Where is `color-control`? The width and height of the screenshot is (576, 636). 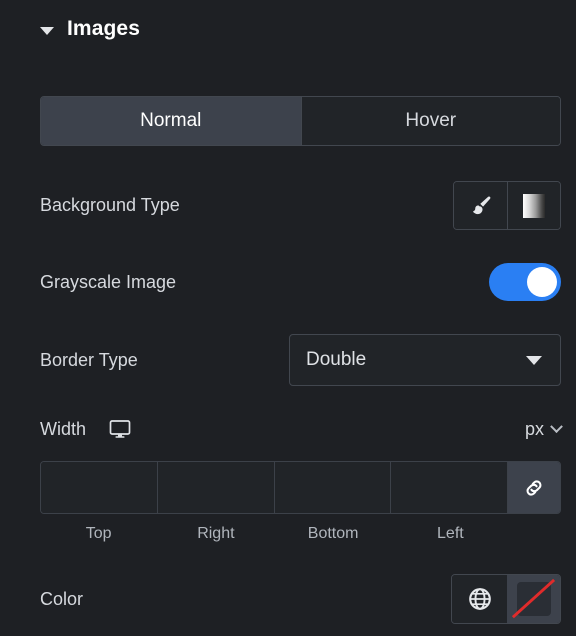 color-control is located at coordinates (506, 599).